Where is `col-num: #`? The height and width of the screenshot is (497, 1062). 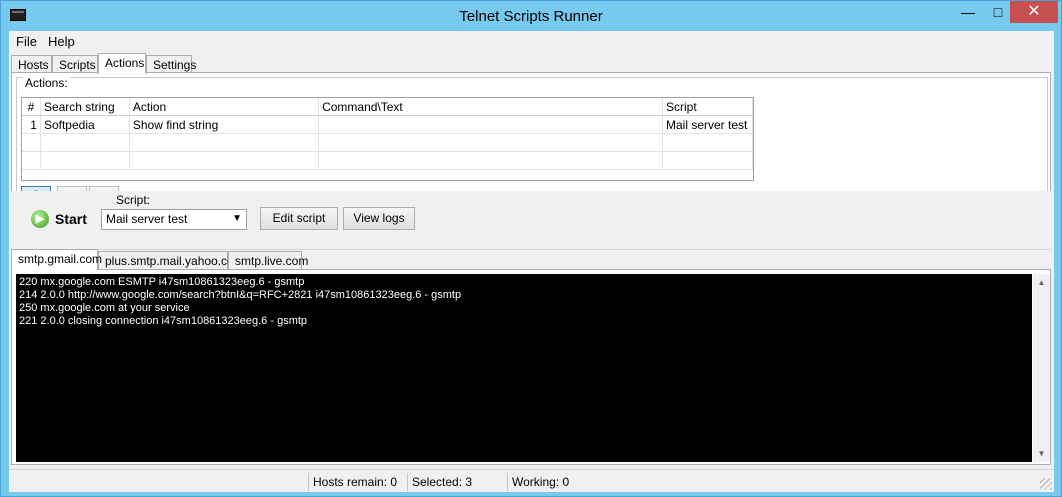
col-num: # is located at coordinates (31, 107).